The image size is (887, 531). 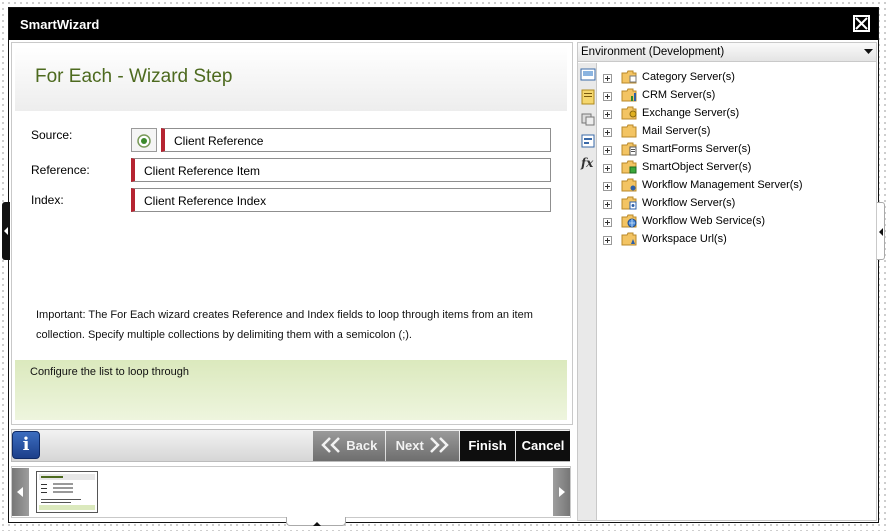 I want to click on double-chevron-right-icon, so click(x=440, y=445).